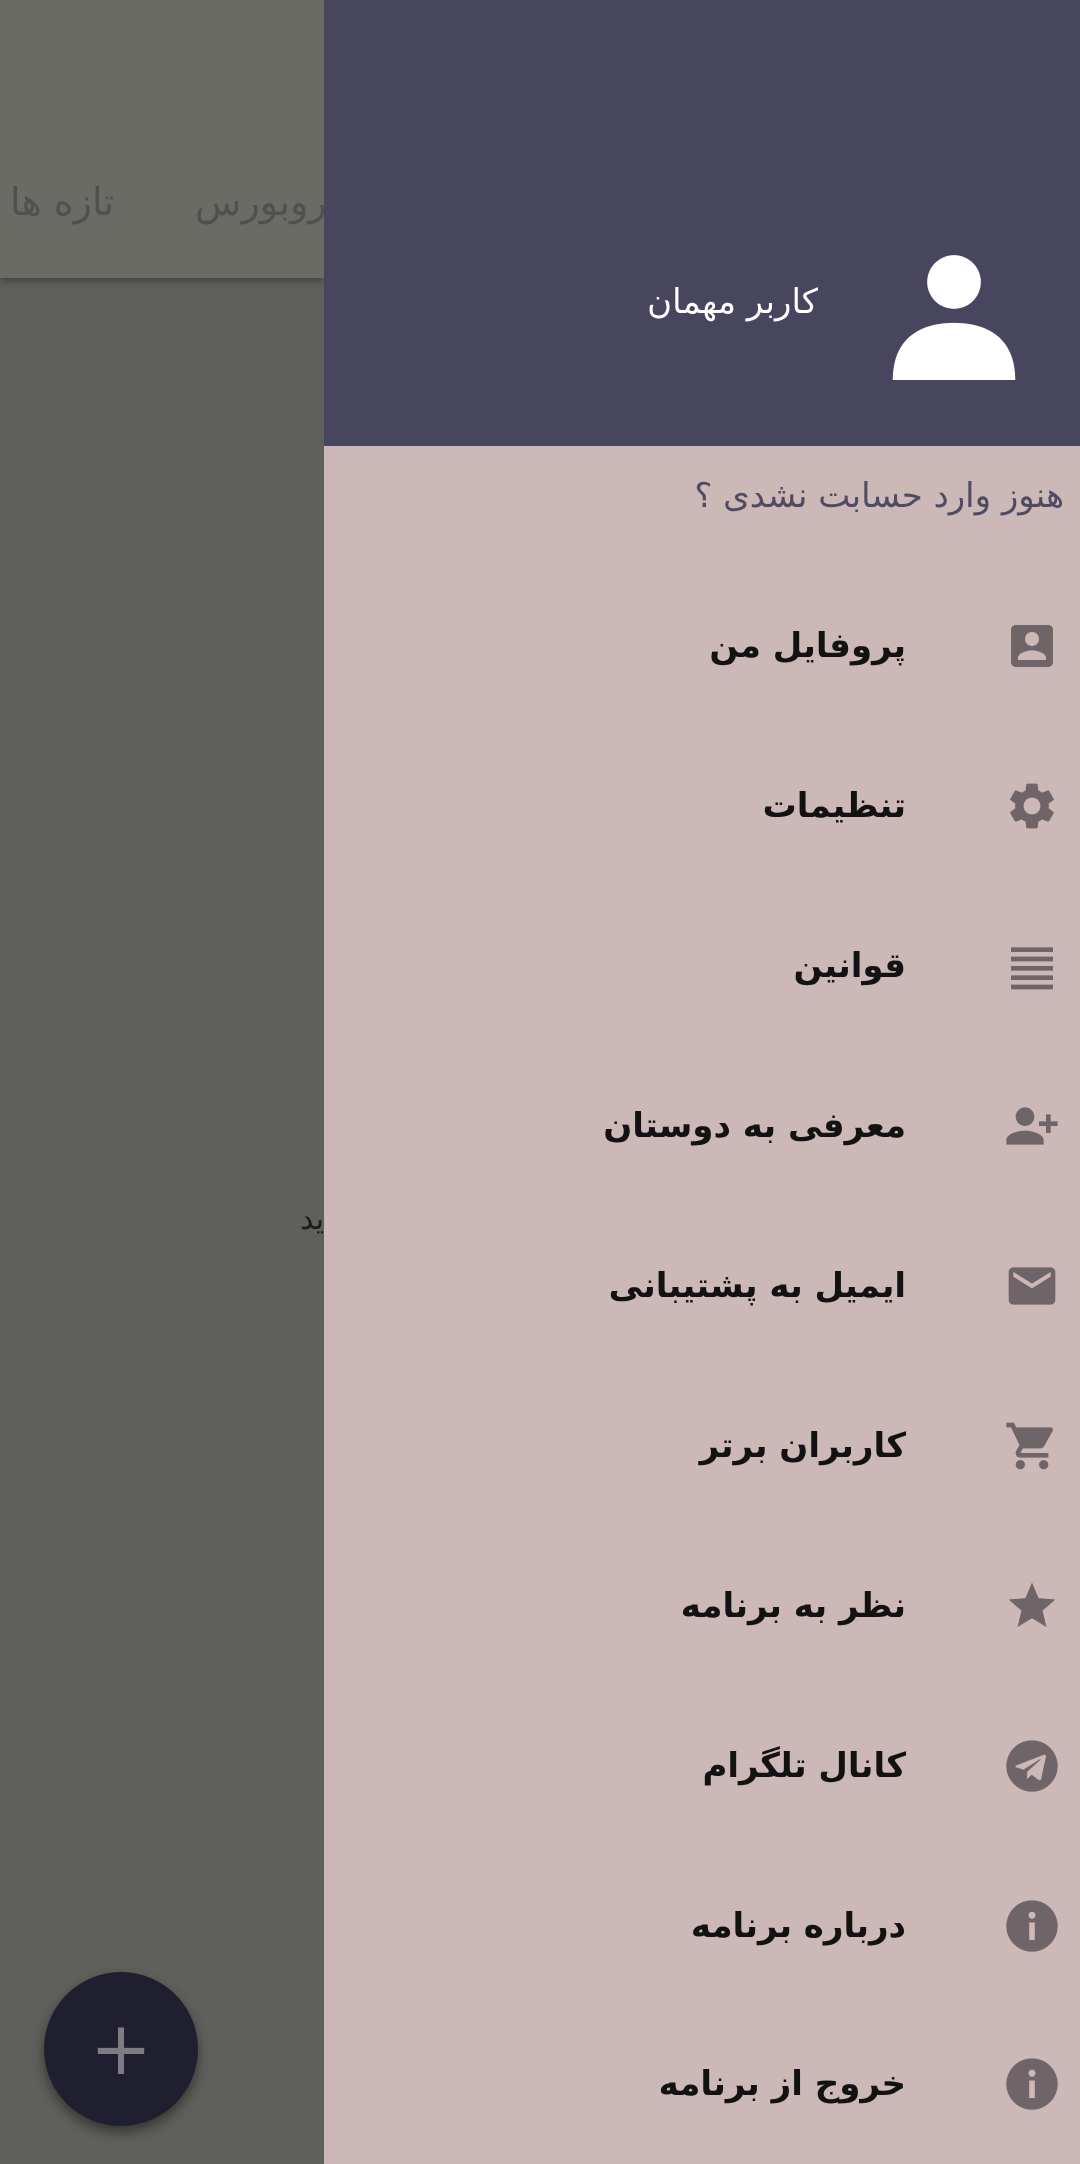 Image resolution: width=1080 pixels, height=2164 pixels. What do you see at coordinates (702, 223) in the screenshot?
I see `drawer-header: کاربر مهمان` at bounding box center [702, 223].